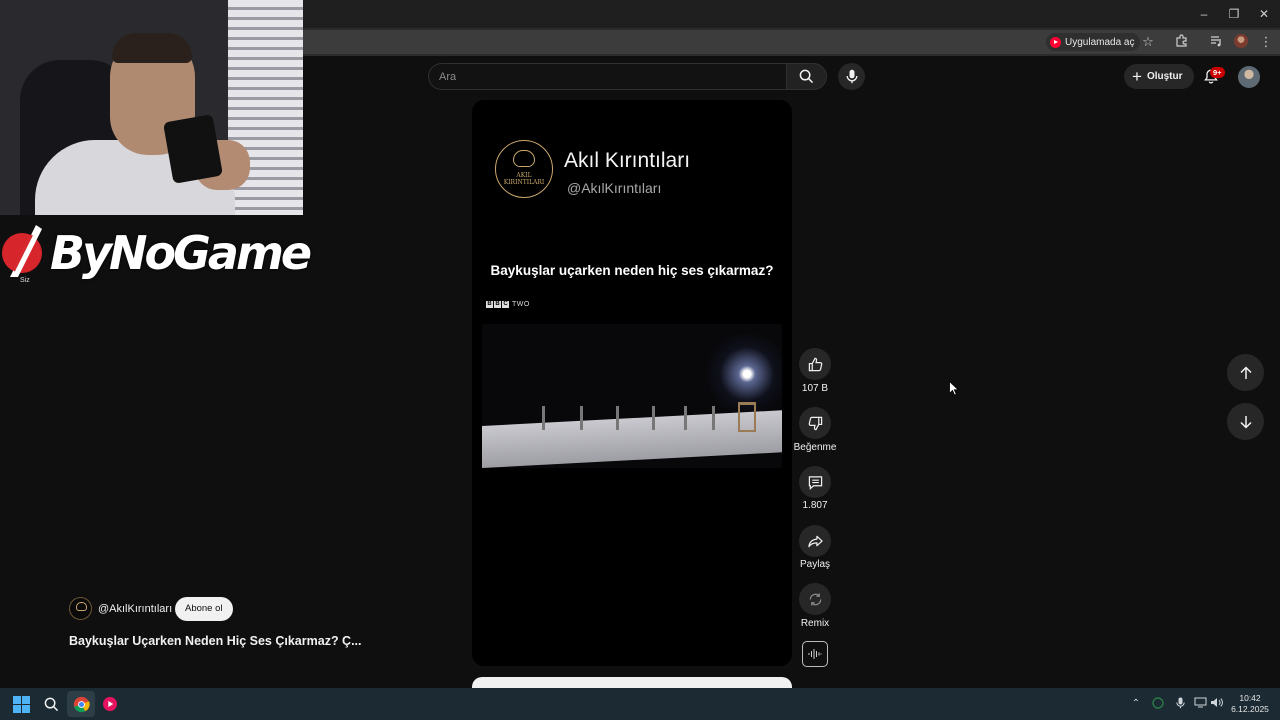 The image size is (1280, 720). What do you see at coordinates (524, 179) in the screenshot?
I see `logo-text: AKIL KIRINTILARI` at bounding box center [524, 179].